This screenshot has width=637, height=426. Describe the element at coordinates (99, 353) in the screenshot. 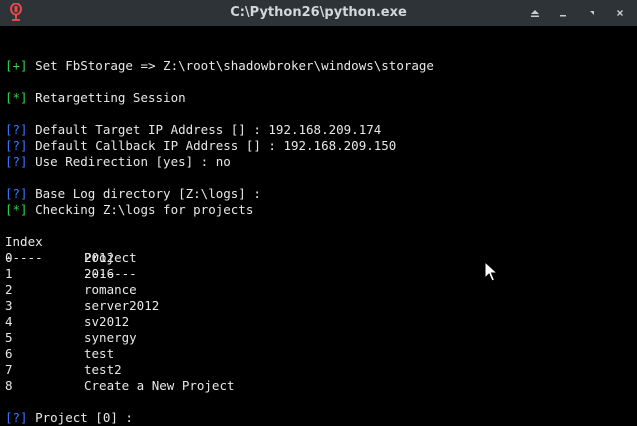

I see `row-project: test` at that location.